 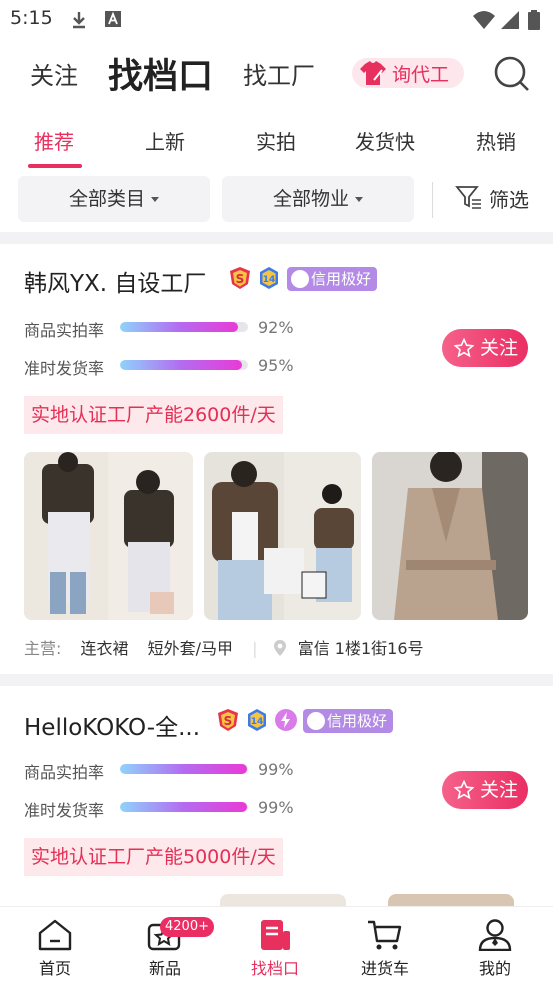 I want to click on category-dropdown: 全部类目, so click(x=114, y=199).